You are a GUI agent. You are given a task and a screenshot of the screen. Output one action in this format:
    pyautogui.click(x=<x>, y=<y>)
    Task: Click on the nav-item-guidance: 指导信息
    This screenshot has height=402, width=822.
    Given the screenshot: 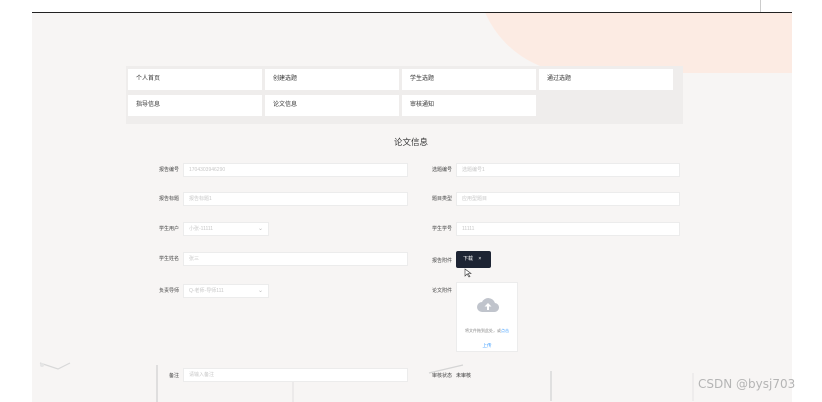 What is the action you would take?
    pyautogui.click(x=195, y=105)
    